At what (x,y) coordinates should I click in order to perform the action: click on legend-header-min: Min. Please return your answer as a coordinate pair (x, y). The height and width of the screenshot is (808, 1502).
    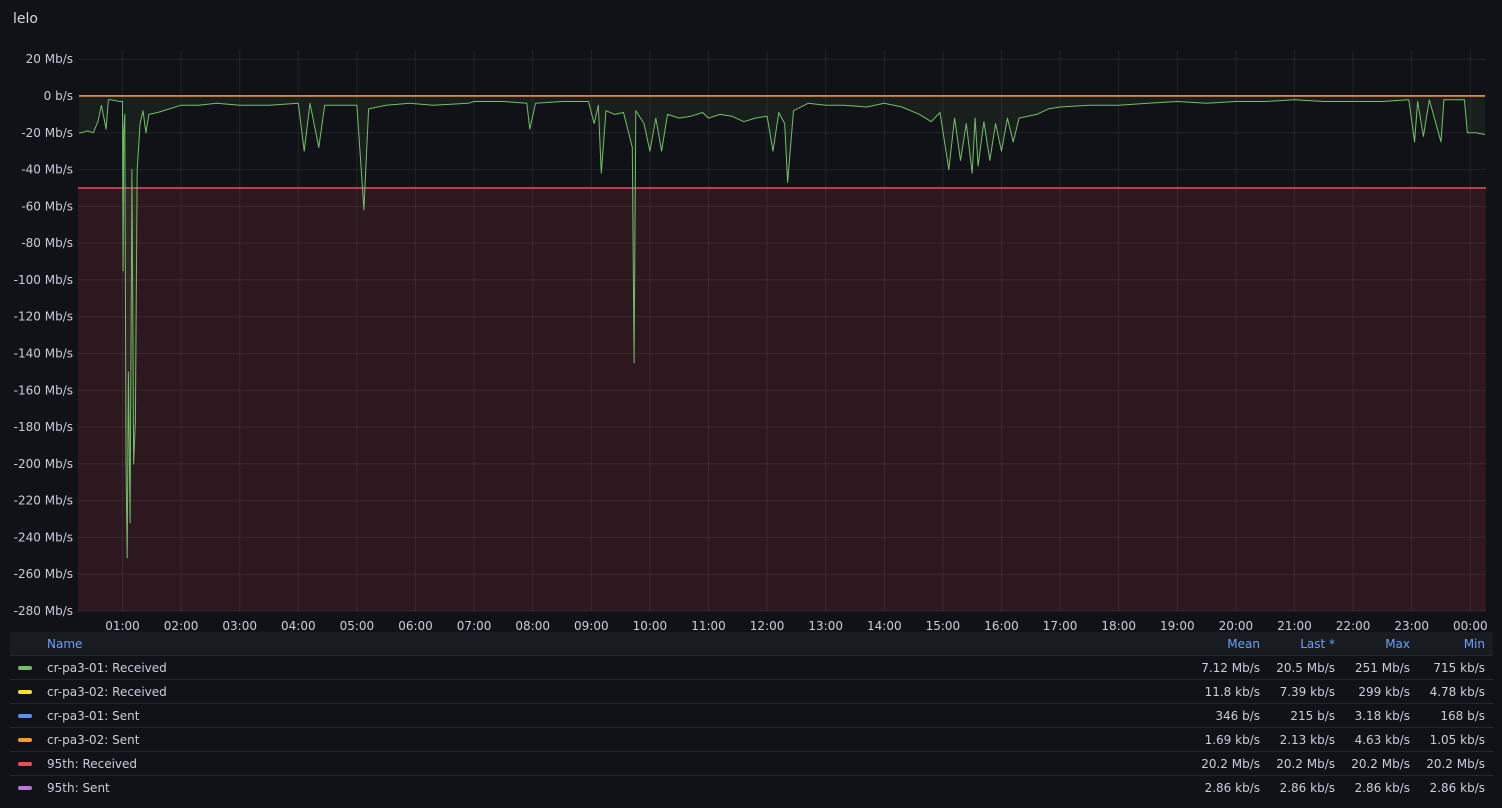
    Looking at the image, I should click on (1455, 644).